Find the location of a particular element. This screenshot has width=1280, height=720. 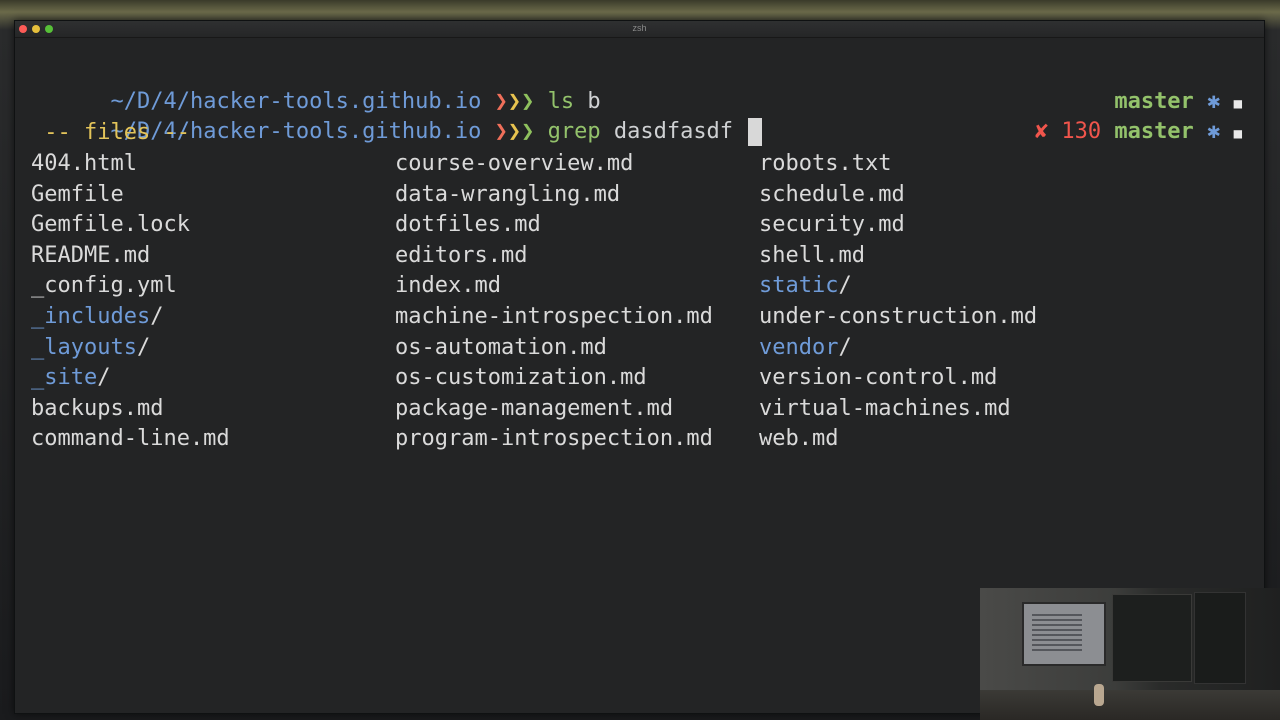

completion-item: 404.html is located at coordinates (130, 164).